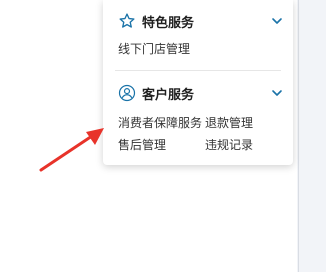  Describe the element at coordinates (142, 144) in the screenshot. I see `link-after-sales-management: 售后管理` at that location.